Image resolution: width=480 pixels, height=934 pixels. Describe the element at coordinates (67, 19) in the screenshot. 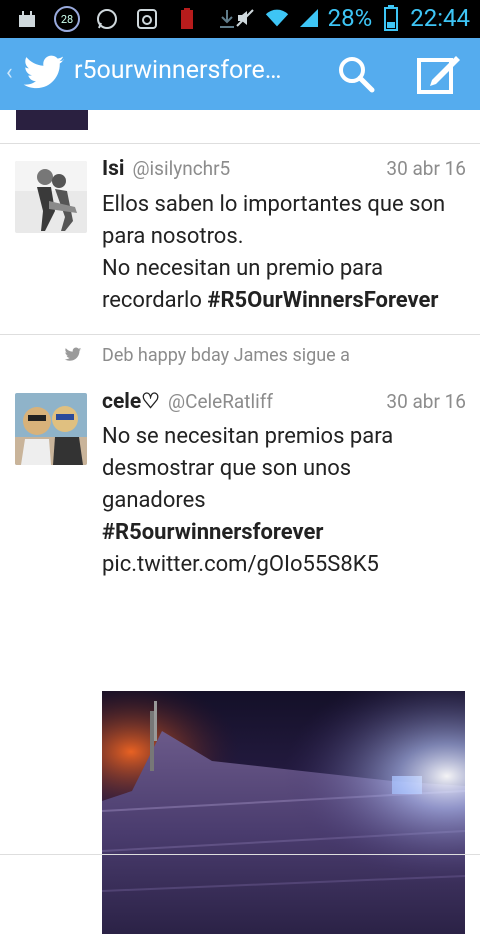

I see `notification-count-badge: 28` at that location.